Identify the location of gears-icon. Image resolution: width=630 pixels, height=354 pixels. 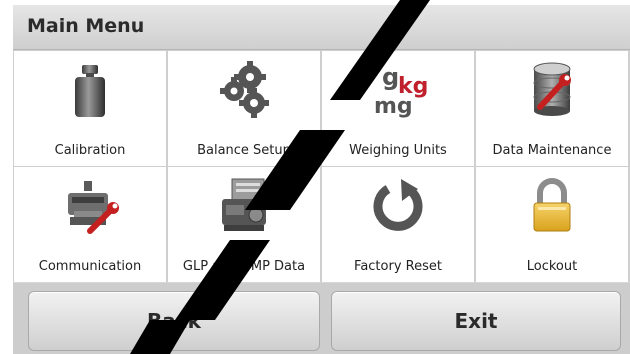
(244, 89).